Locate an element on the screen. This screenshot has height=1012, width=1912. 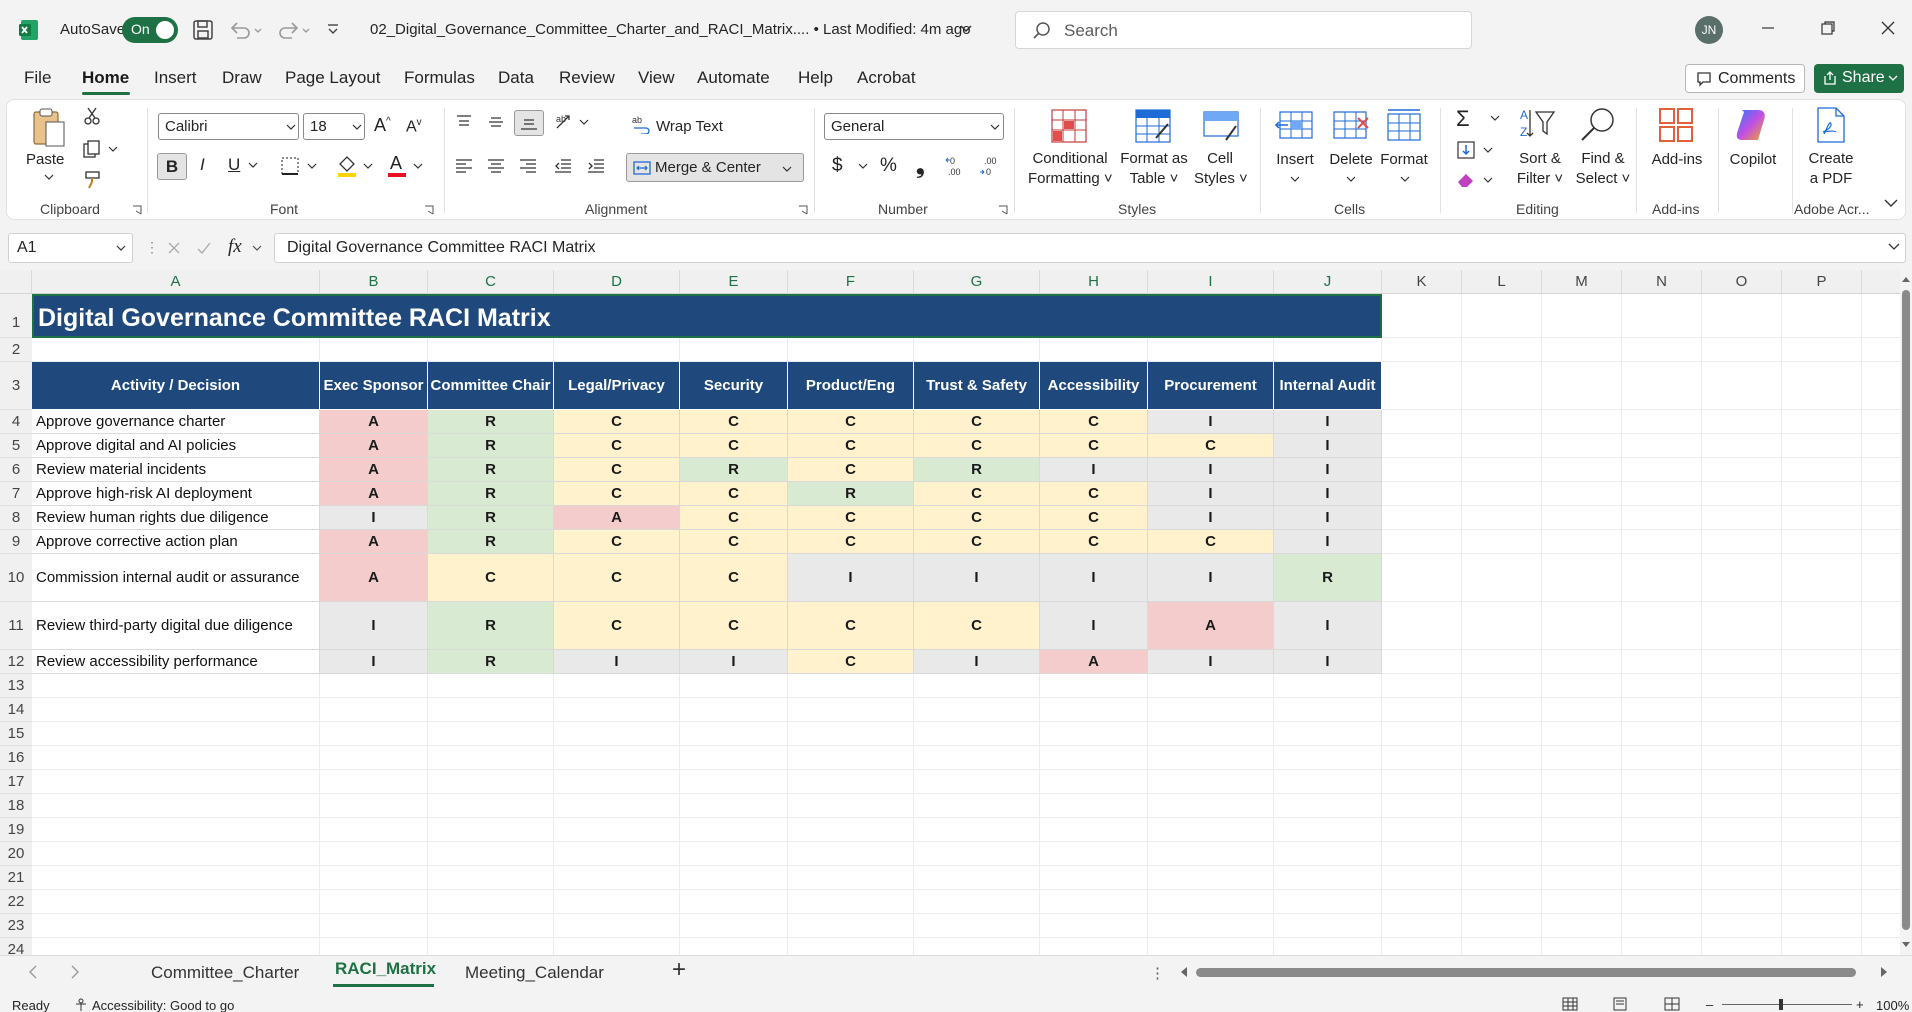
cut-icon is located at coordinates (92, 116).